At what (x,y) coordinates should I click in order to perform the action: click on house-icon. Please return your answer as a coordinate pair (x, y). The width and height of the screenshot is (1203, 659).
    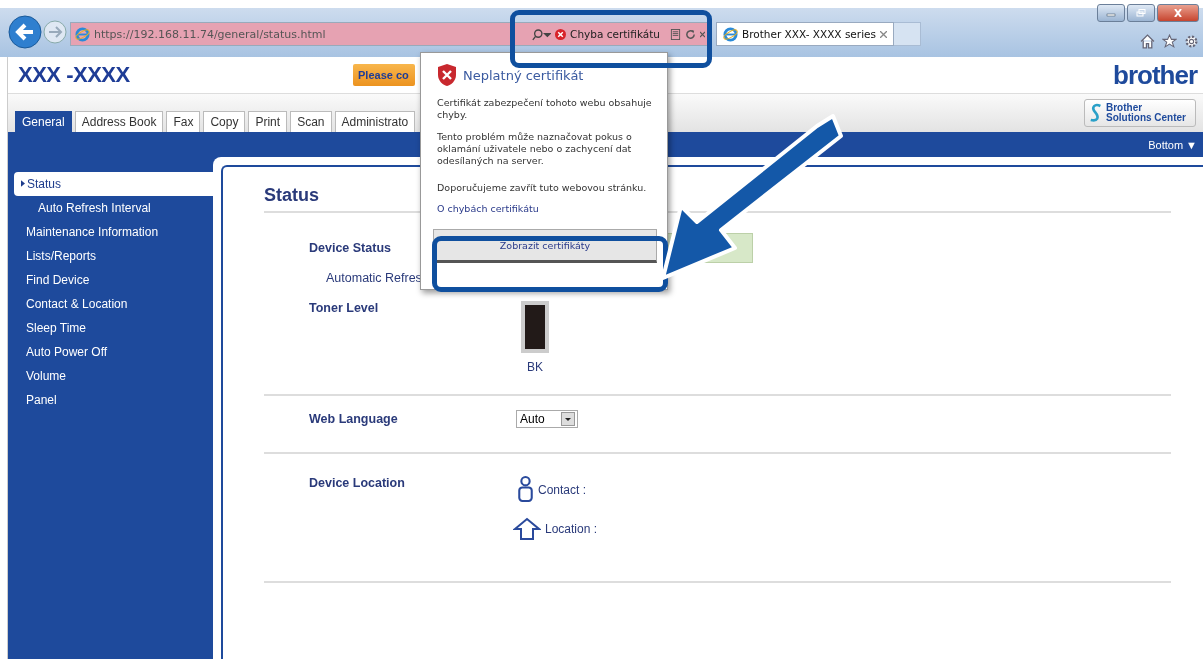
    Looking at the image, I should click on (527, 529).